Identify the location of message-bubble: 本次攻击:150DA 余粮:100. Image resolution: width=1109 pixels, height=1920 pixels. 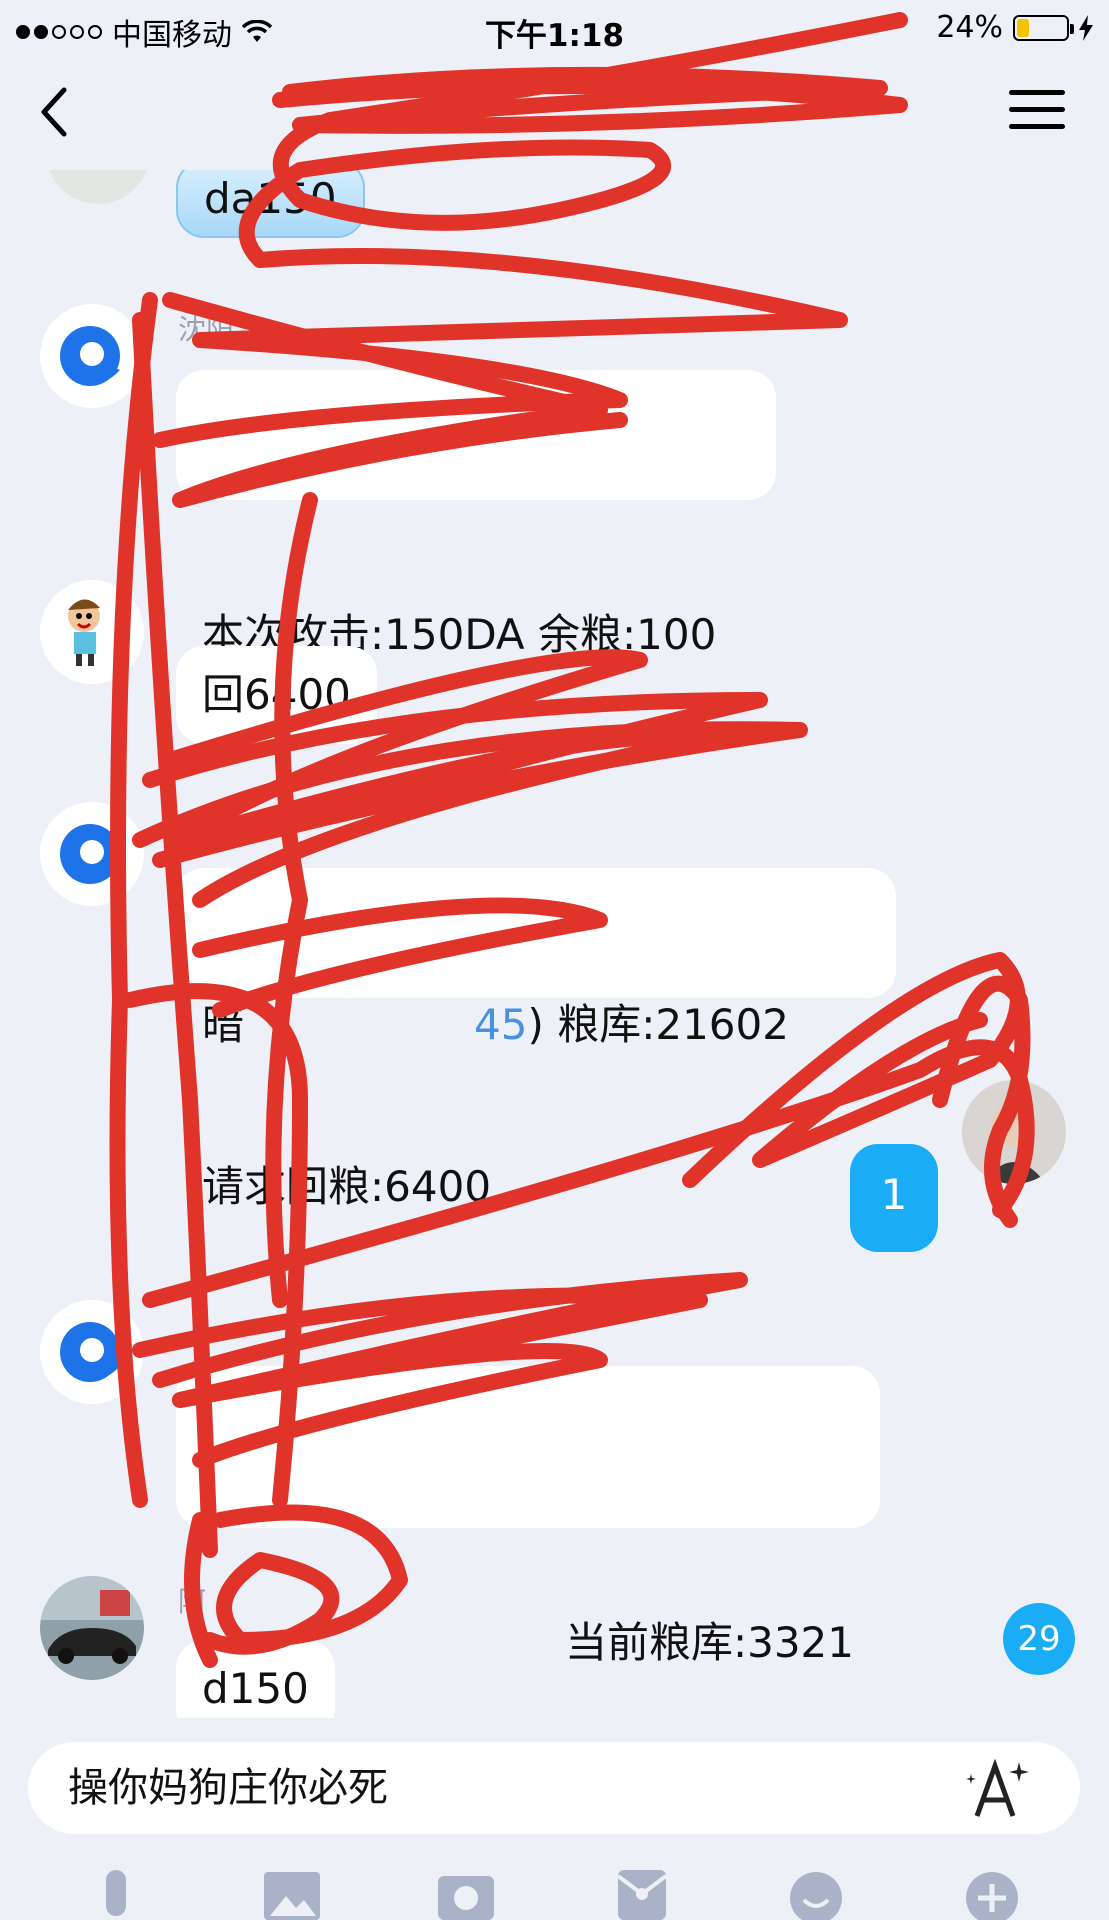
(476, 514).